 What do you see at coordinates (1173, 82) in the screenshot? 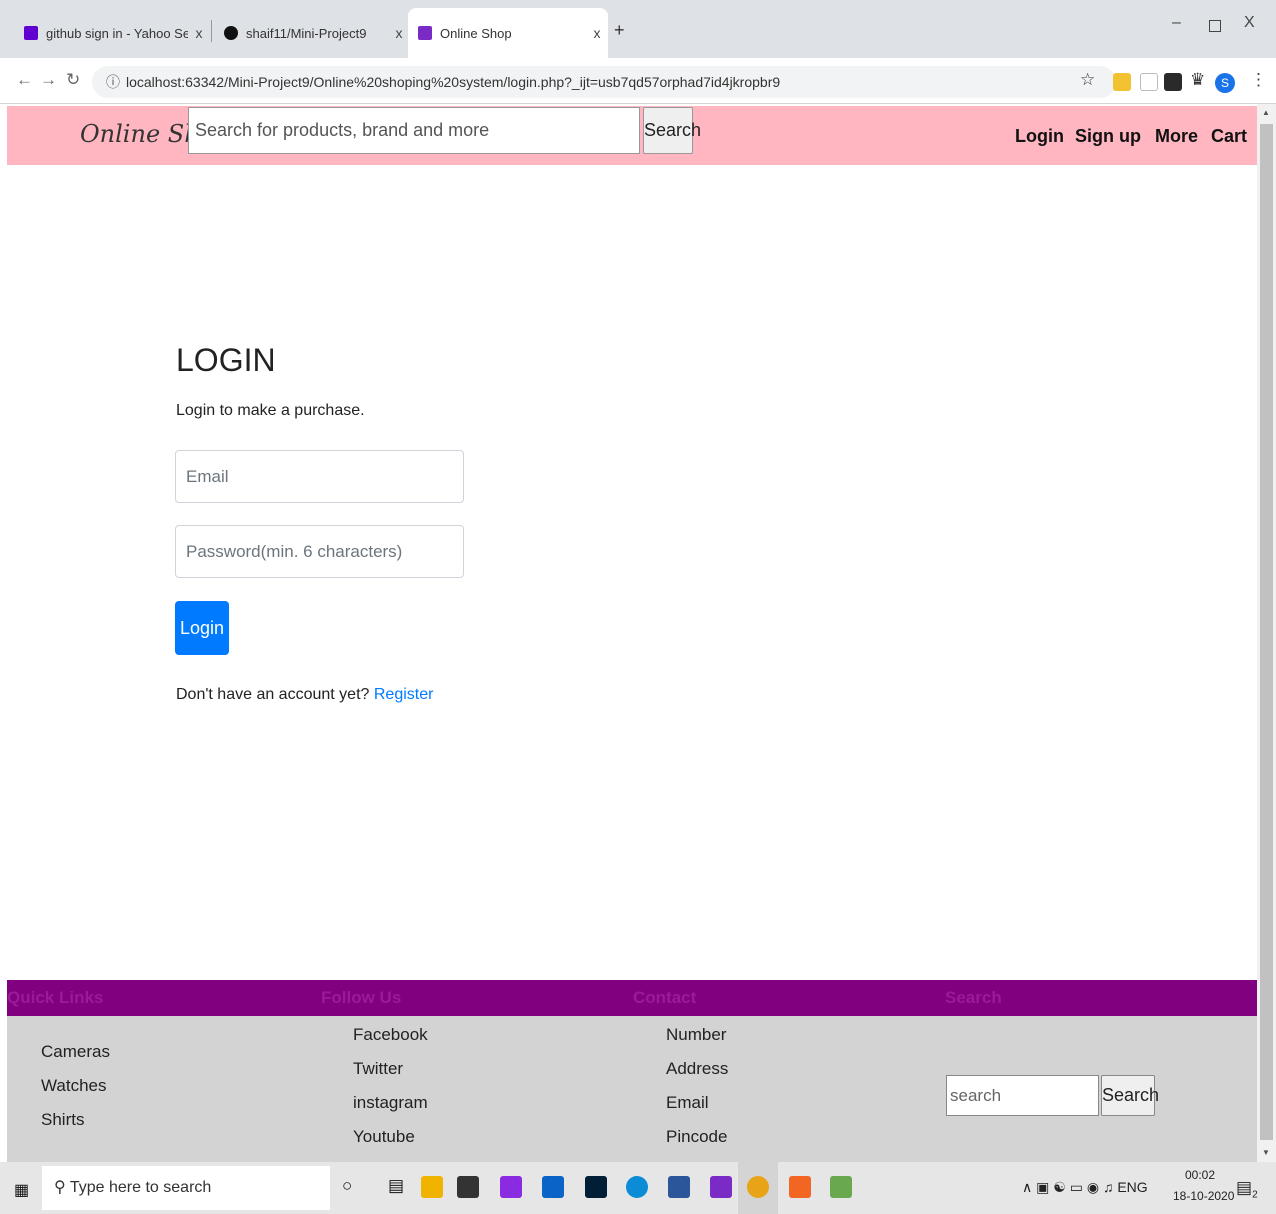
I see `extension-us-icon` at bounding box center [1173, 82].